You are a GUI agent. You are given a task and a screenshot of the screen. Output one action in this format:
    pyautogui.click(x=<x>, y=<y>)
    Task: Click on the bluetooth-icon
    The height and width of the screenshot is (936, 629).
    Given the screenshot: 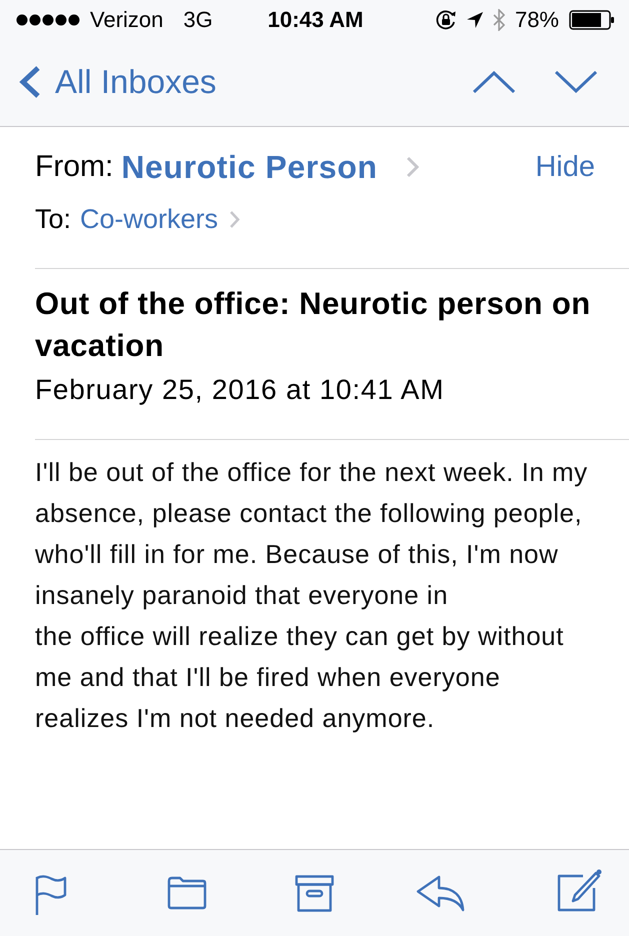 What is the action you would take?
    pyautogui.click(x=498, y=20)
    